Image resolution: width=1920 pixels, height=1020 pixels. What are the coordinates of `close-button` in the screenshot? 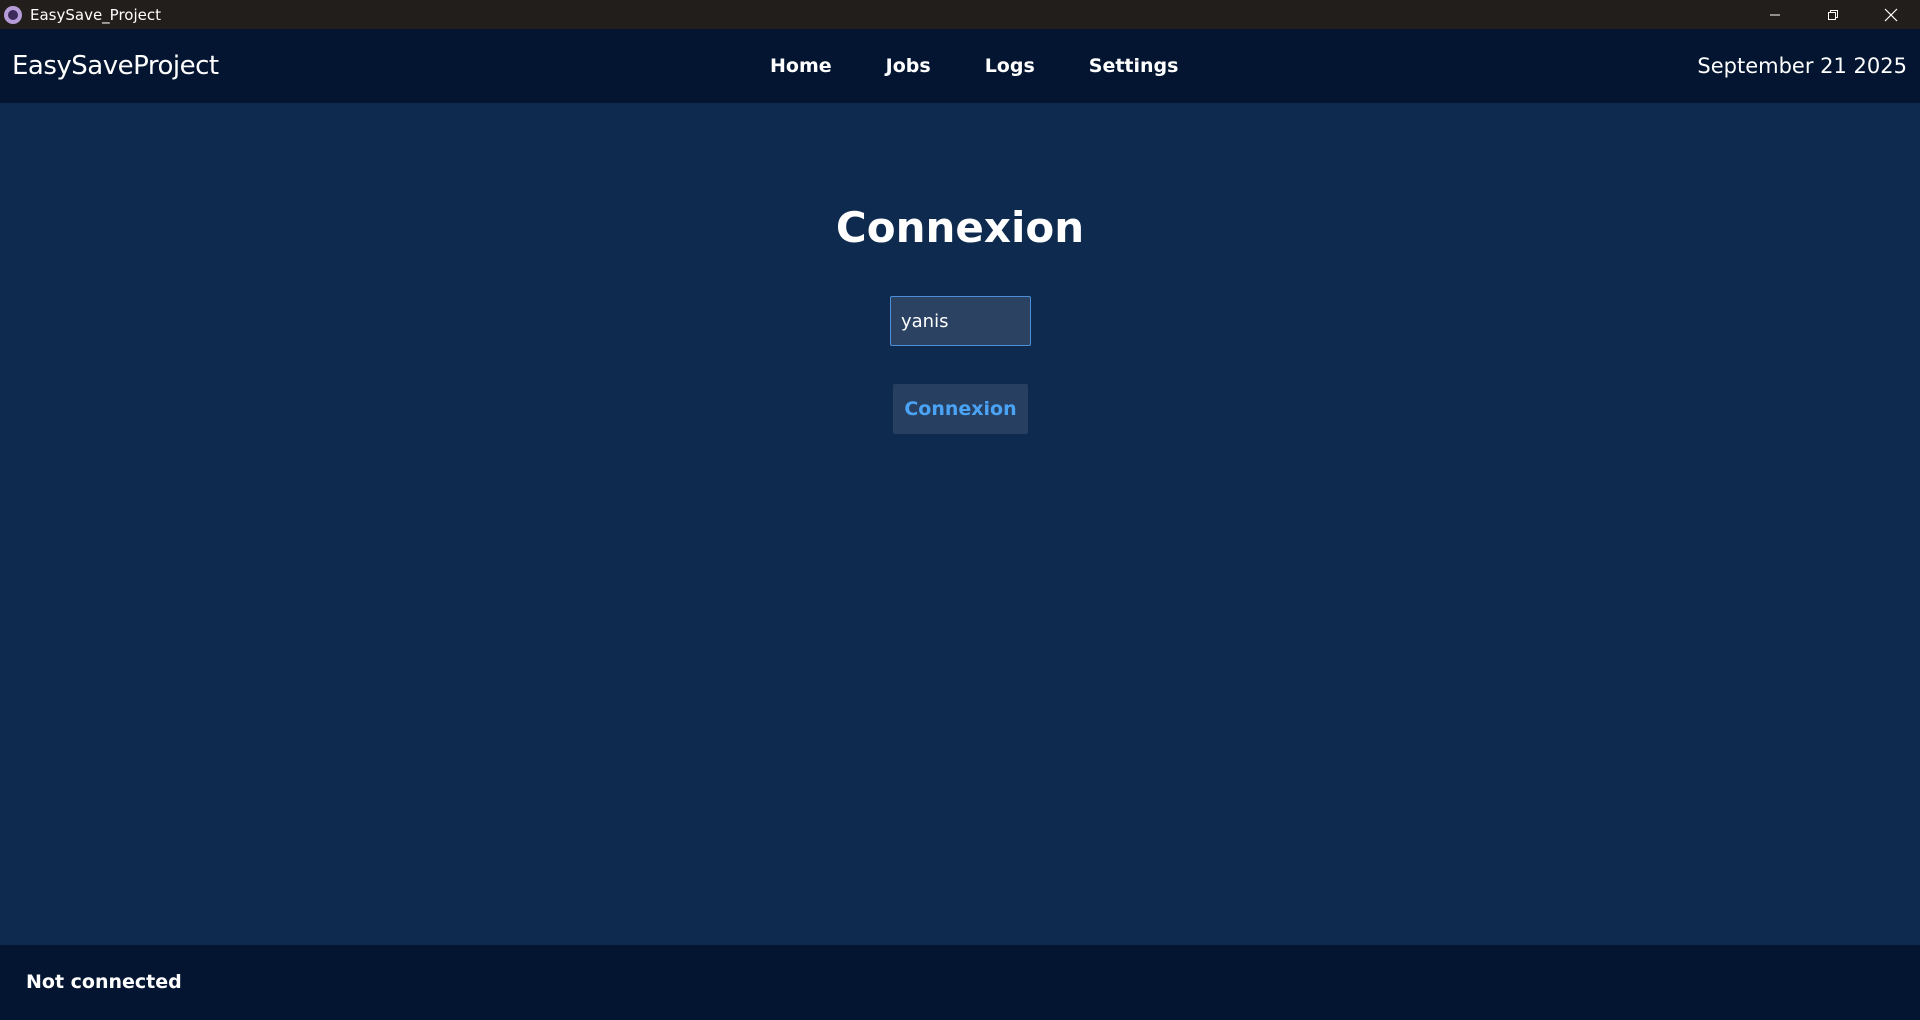 It's located at (1891, 14).